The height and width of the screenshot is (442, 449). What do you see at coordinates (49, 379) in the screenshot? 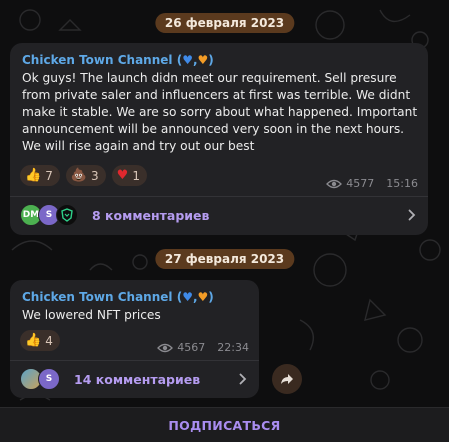
I see `avatar: S` at bounding box center [49, 379].